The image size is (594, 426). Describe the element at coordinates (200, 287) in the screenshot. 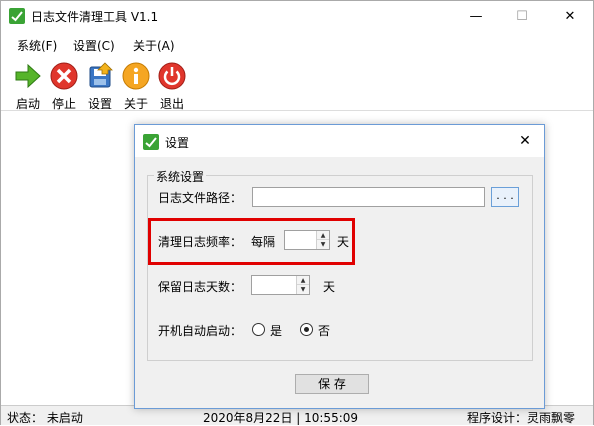

I see `keep-days-label: 保留日志天数：` at that location.